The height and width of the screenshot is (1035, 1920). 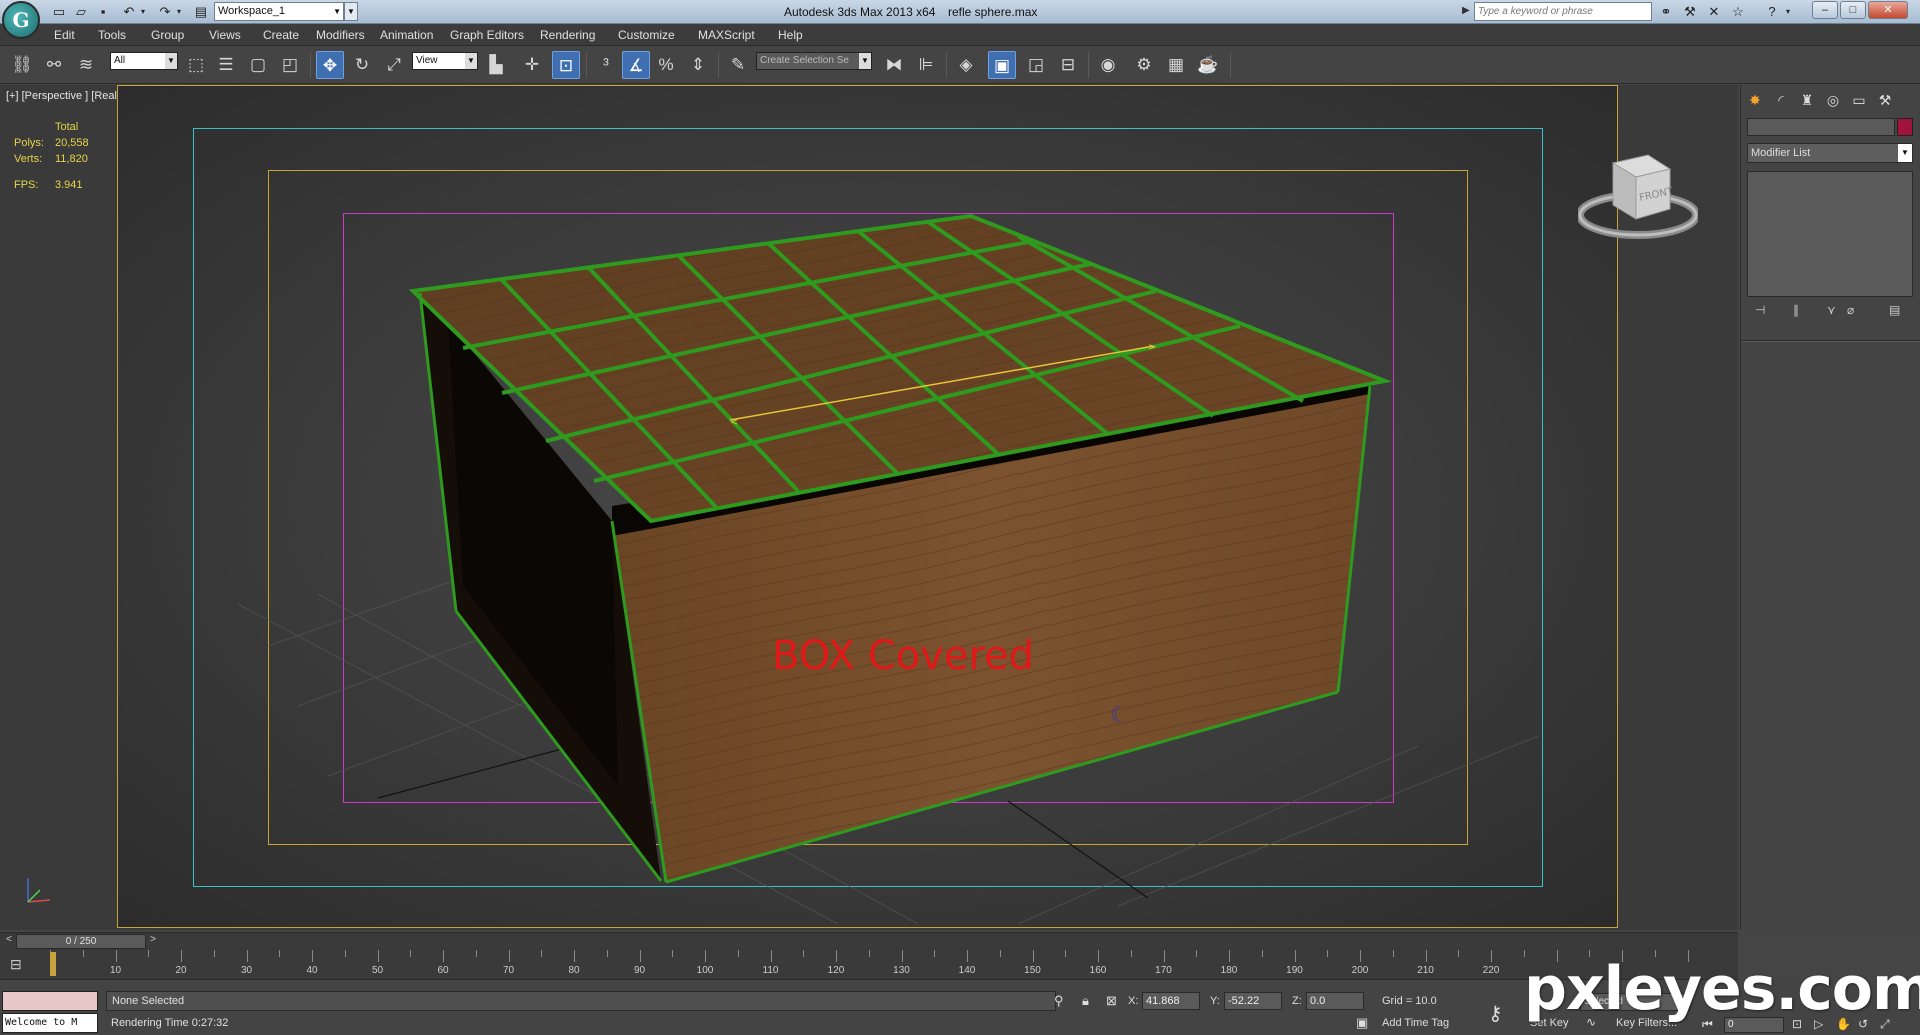 I want to click on redo-dropdown-icon: ▾, so click(x=179, y=12).